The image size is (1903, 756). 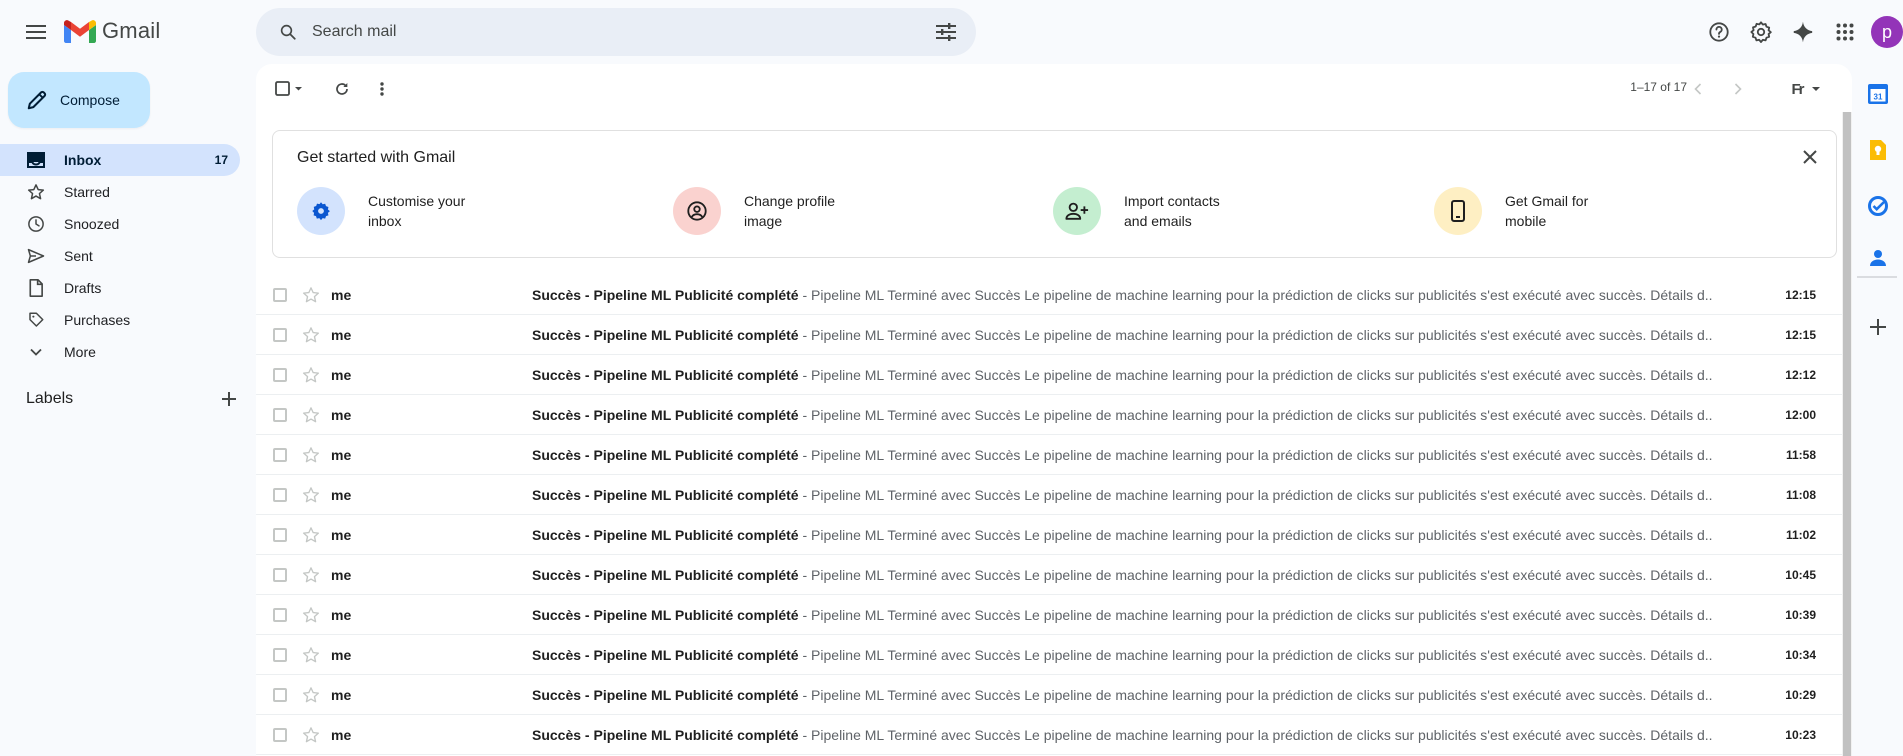 What do you see at coordinates (1878, 206) in the screenshot?
I see `tasks-icon` at bounding box center [1878, 206].